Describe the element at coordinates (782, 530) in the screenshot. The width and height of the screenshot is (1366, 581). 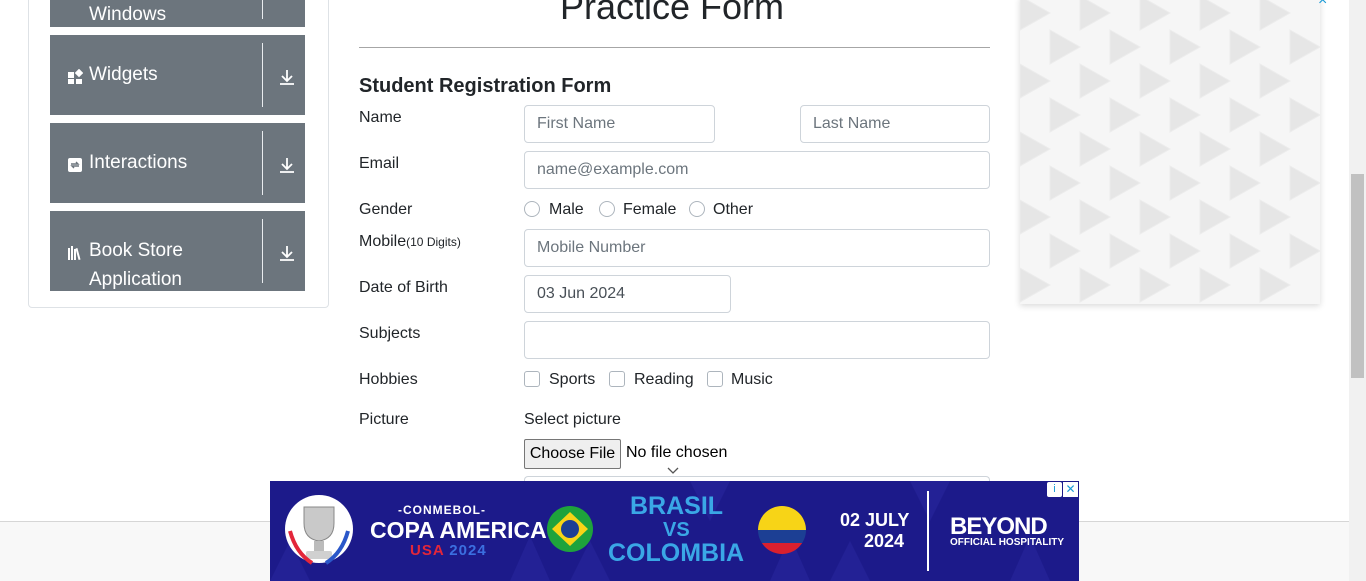
I see `colombia-flag-icon` at that location.